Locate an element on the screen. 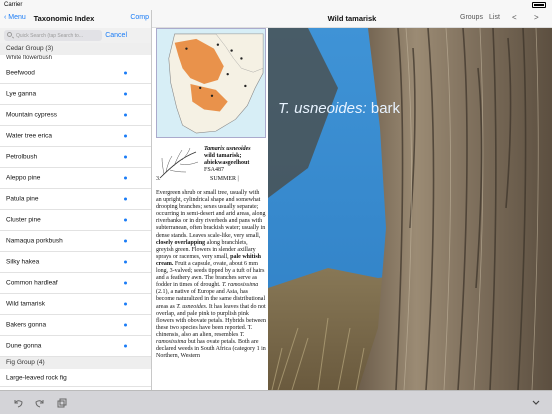 Image resolution: width=552 pixels, height=414 pixels. group-header-cedar: Cedar Group (3) is located at coordinates (75, 49).